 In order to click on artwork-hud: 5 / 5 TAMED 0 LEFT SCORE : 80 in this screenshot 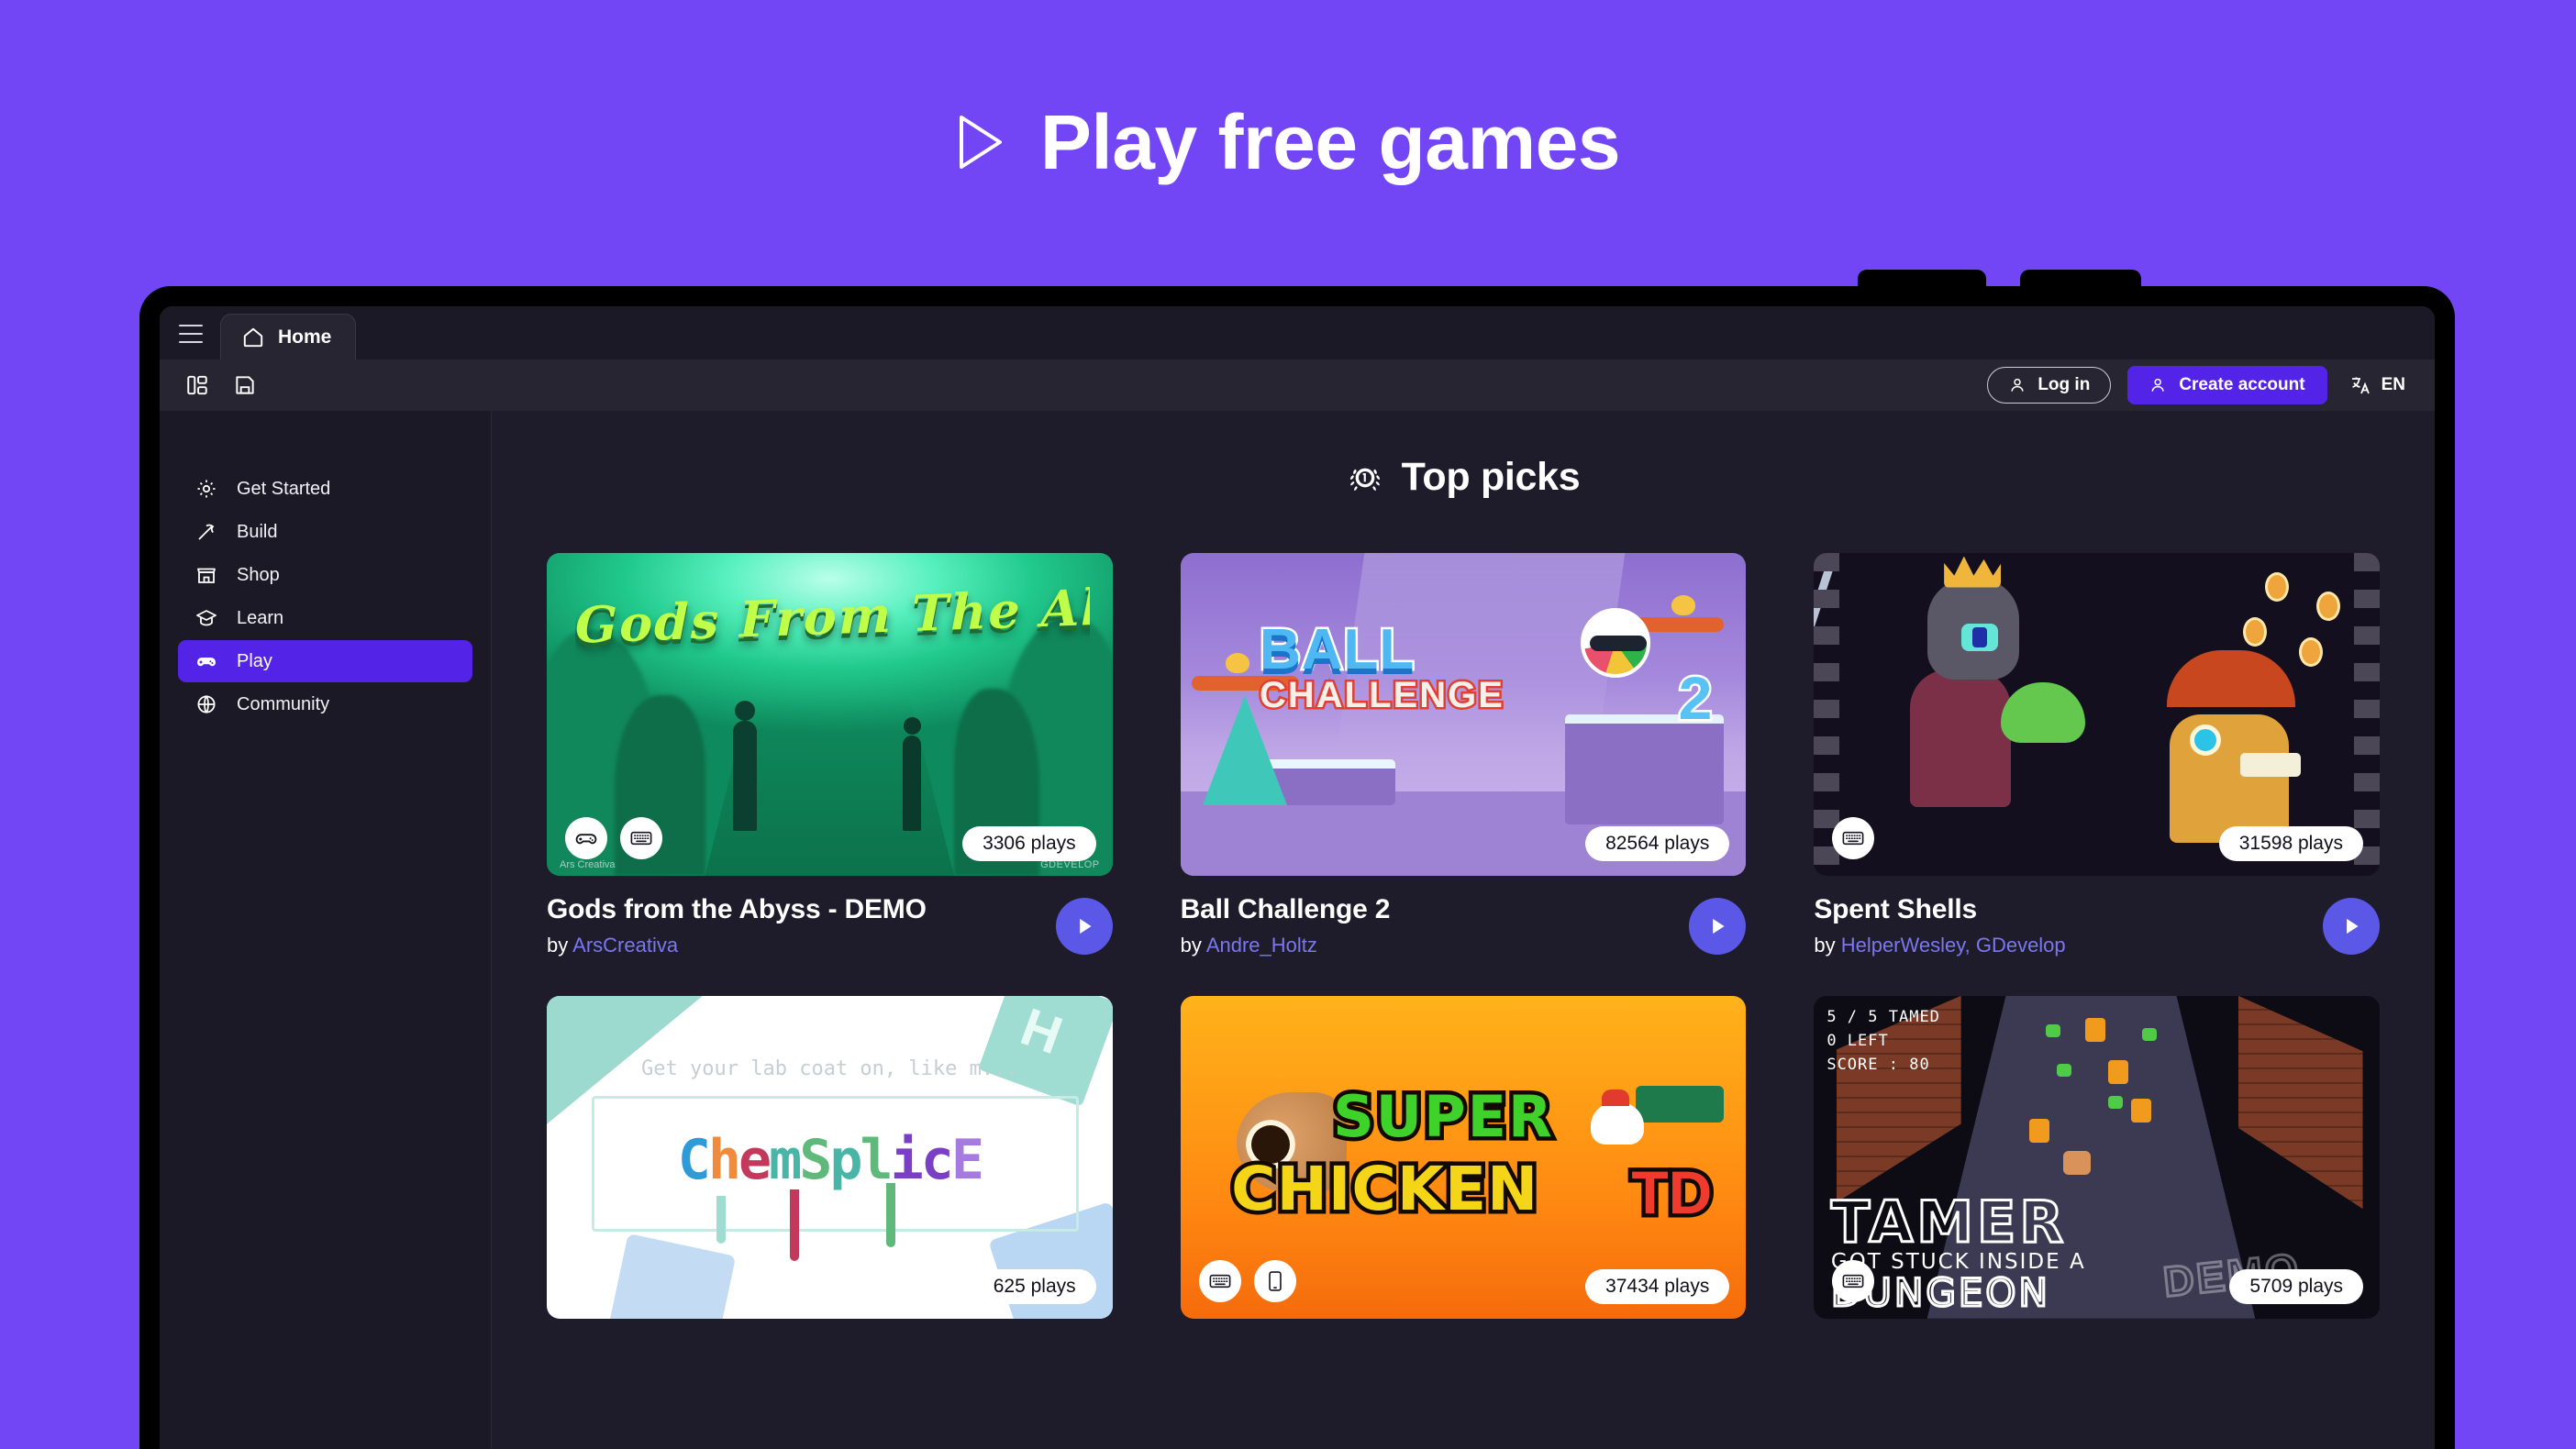, I will do `click(1883, 1042)`.